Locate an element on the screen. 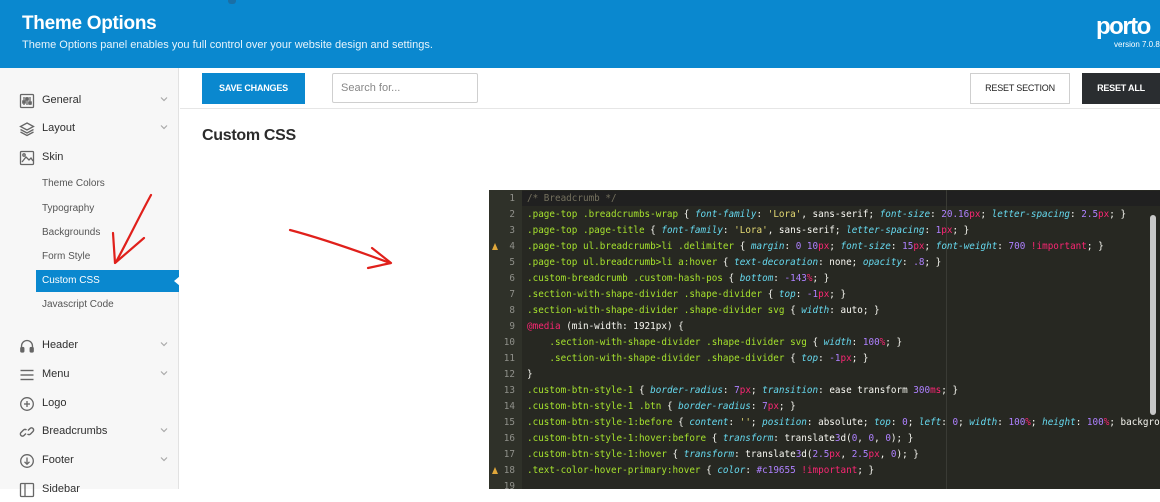 The image size is (1160, 502). subitem-label: Custom CSS is located at coordinates (71, 280).